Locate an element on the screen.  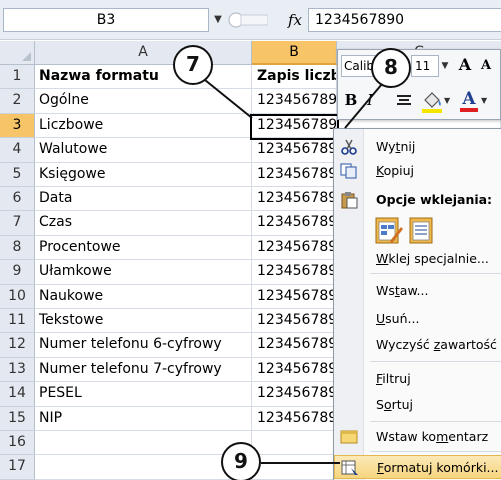
font-size-select: 11 is located at coordinates (425, 66).